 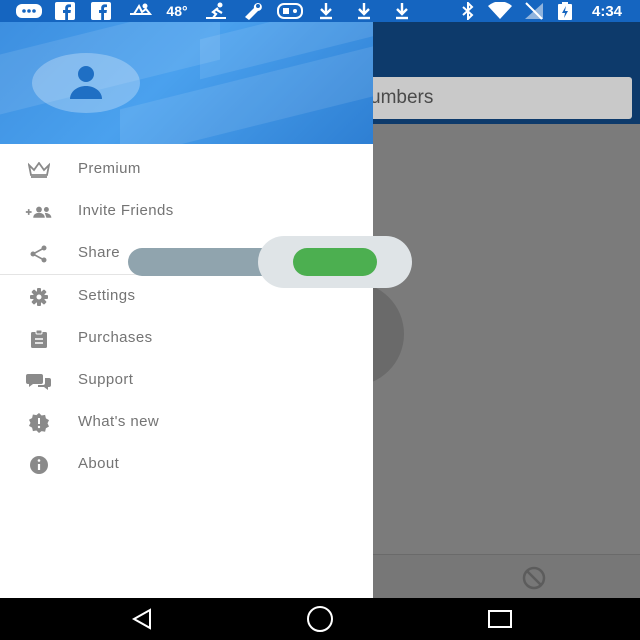 I want to click on user-icon, so click(x=86, y=82).